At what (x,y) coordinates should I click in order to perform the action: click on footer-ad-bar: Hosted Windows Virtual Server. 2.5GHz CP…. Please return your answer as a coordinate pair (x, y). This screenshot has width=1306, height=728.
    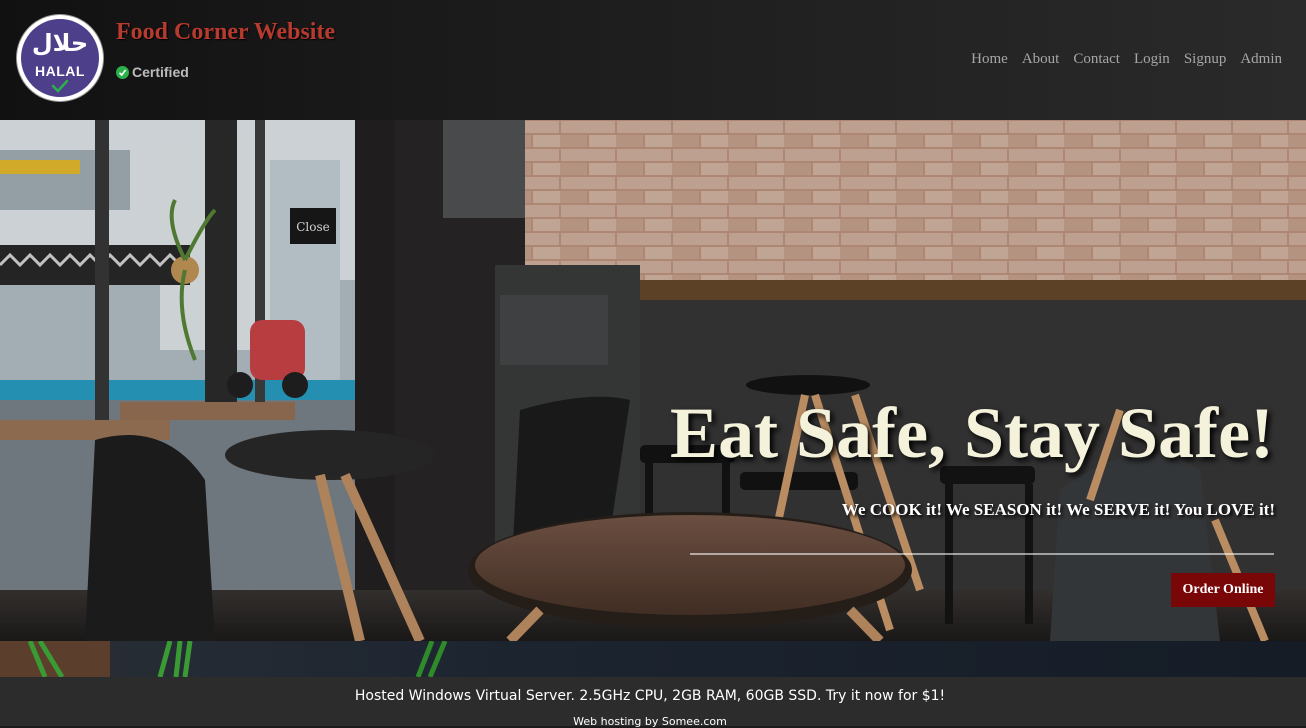
    Looking at the image, I should click on (653, 702).